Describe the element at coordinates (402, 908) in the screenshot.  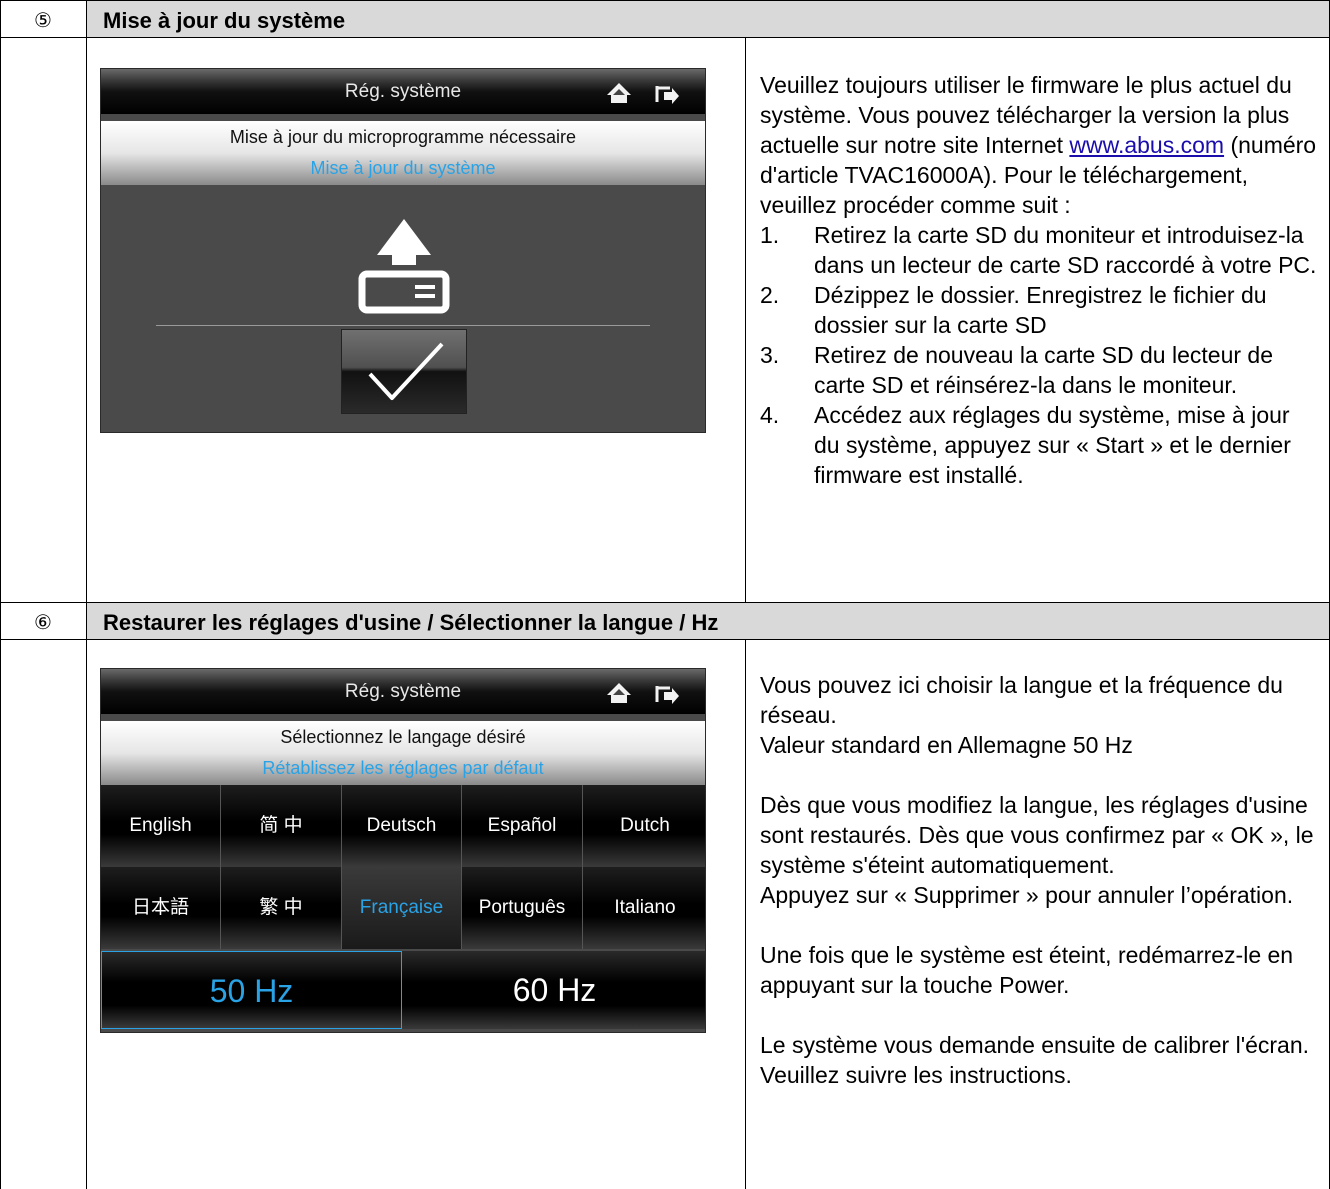
I see `language-option-francaise: Française` at that location.